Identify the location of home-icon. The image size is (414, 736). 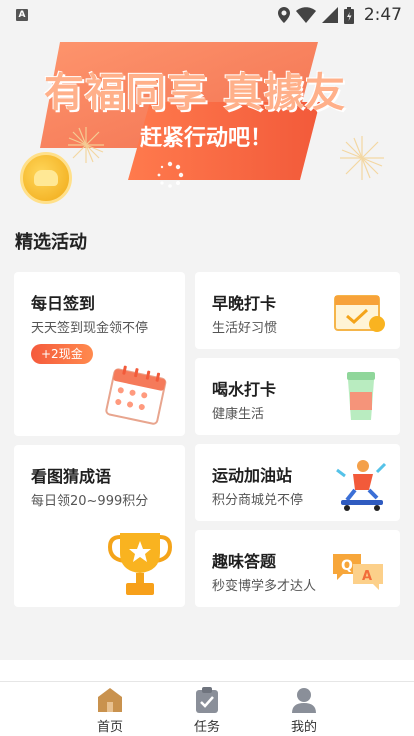
(110, 700).